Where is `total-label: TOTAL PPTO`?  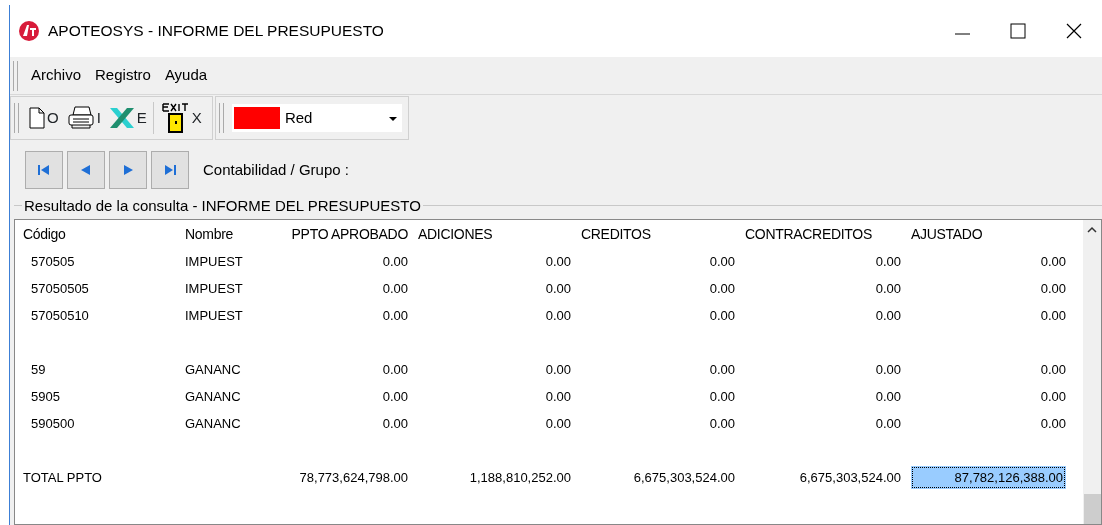 total-label: TOTAL PPTO is located at coordinates (62, 477).